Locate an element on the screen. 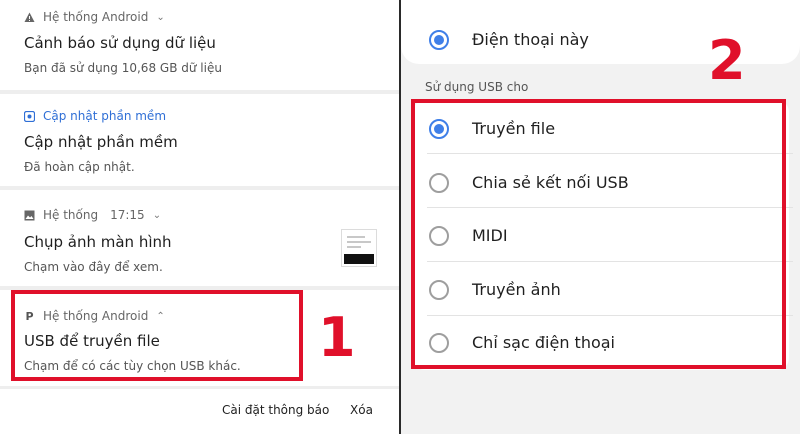  step-number-1: 1 is located at coordinates (337, 337).